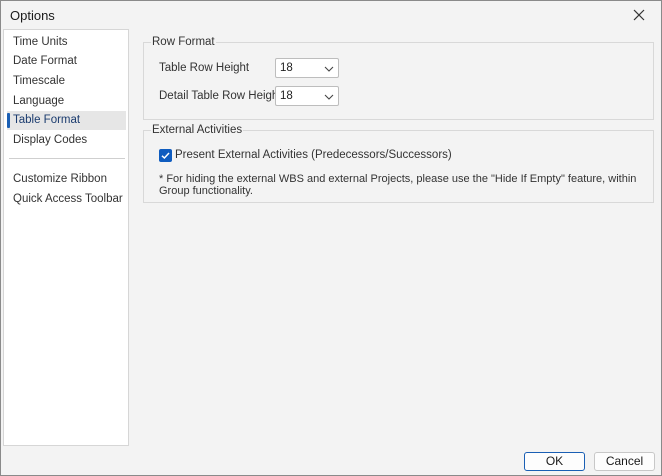 This screenshot has width=662, height=476. What do you see at coordinates (66, 101) in the screenshot?
I see `sidebar-item-language: Language` at bounding box center [66, 101].